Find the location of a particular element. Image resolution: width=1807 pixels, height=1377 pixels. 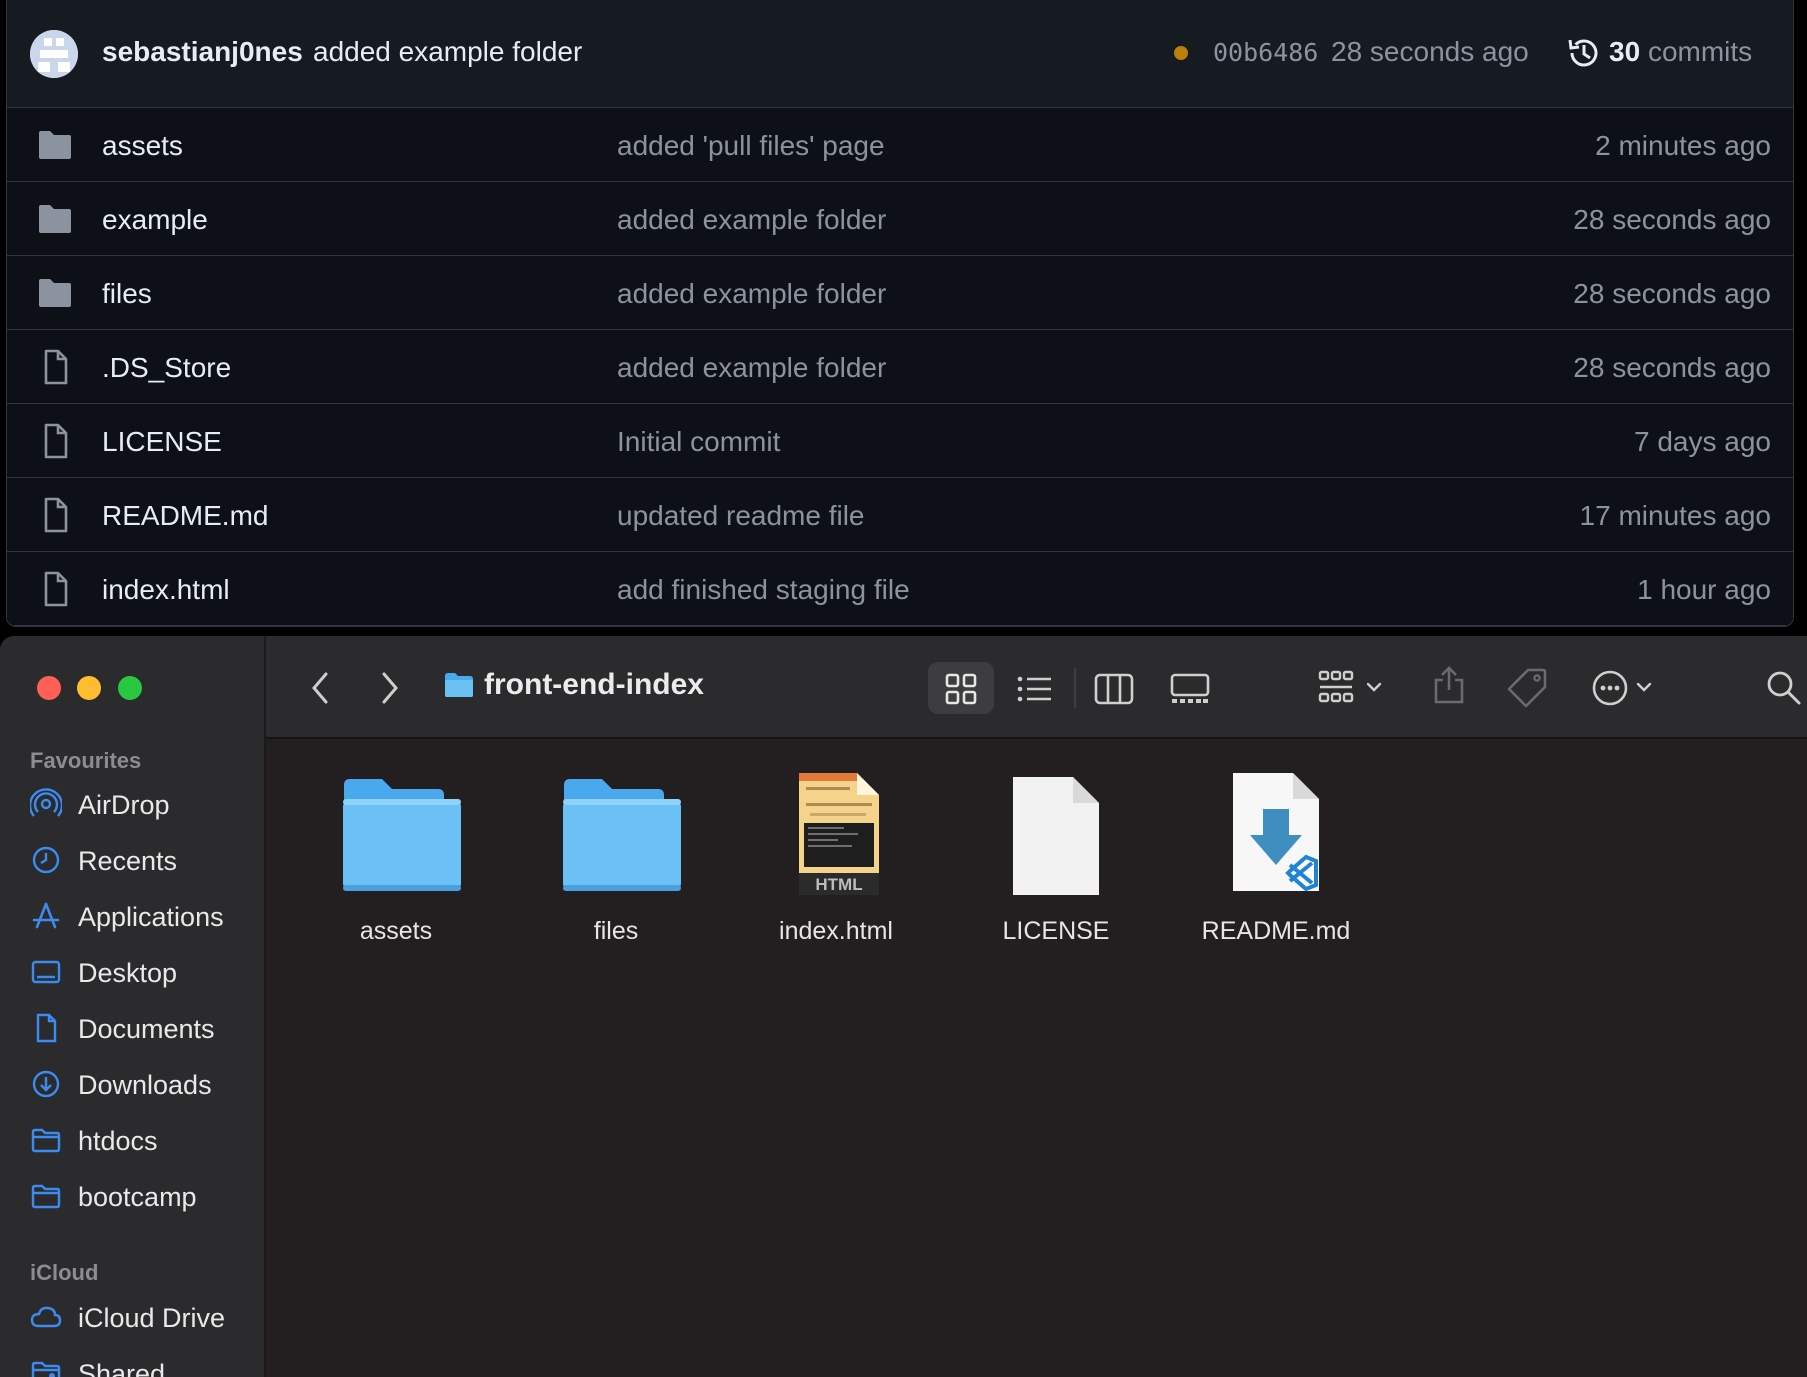

file-commit-age: 7 days ago is located at coordinates (1702, 441).